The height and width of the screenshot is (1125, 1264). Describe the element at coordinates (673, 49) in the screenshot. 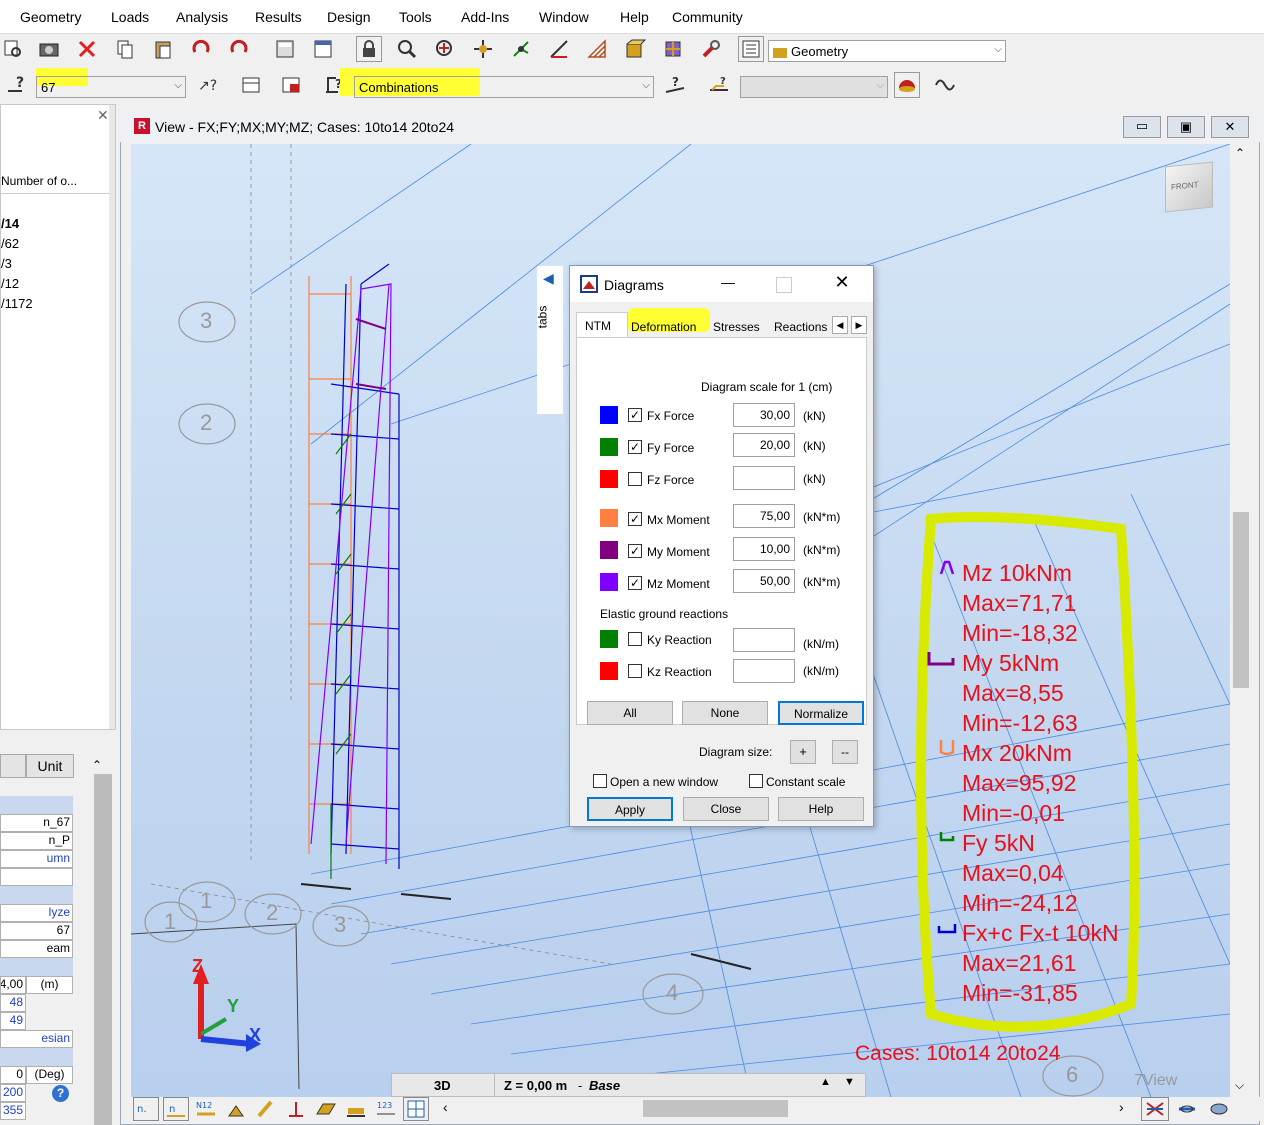

I see `model-icon` at that location.